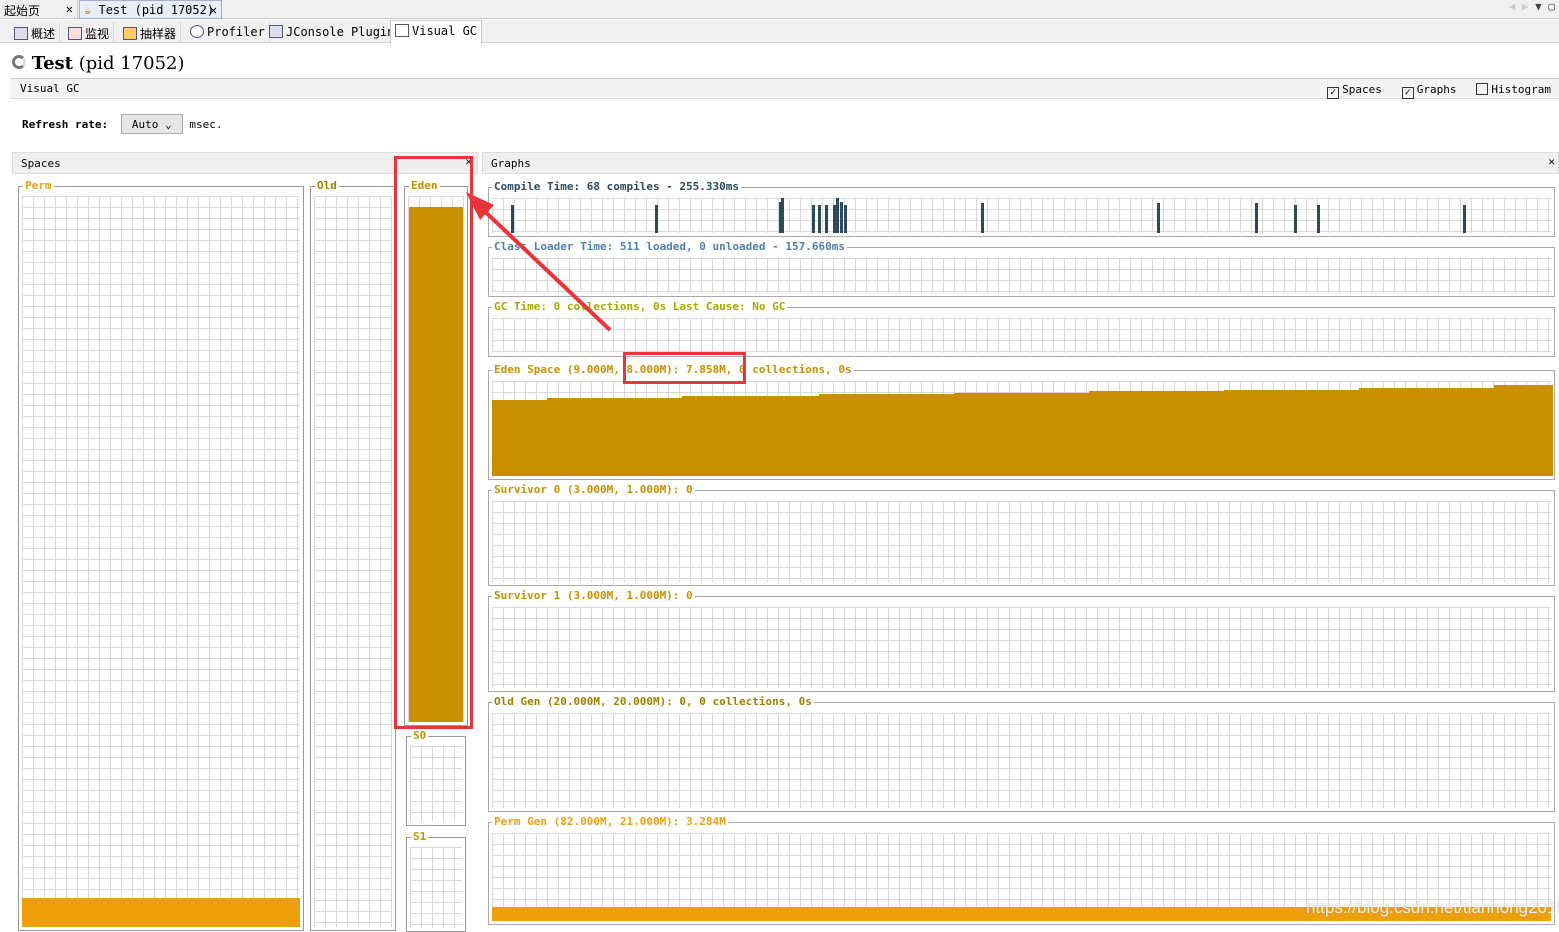 This screenshot has height=932, width=1559. I want to click on refresh-rate-row: Refresh rate: Auto ⌄ msec., so click(122, 124).